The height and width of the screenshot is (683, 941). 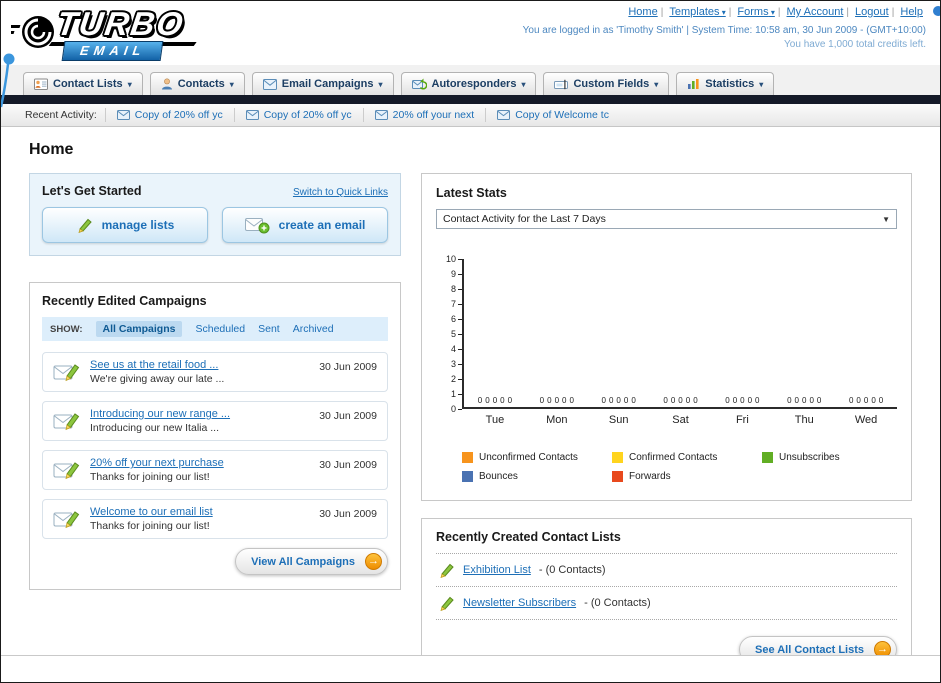 I want to click on contact-lists-title: Recently Created Contact Lists, so click(x=528, y=537).